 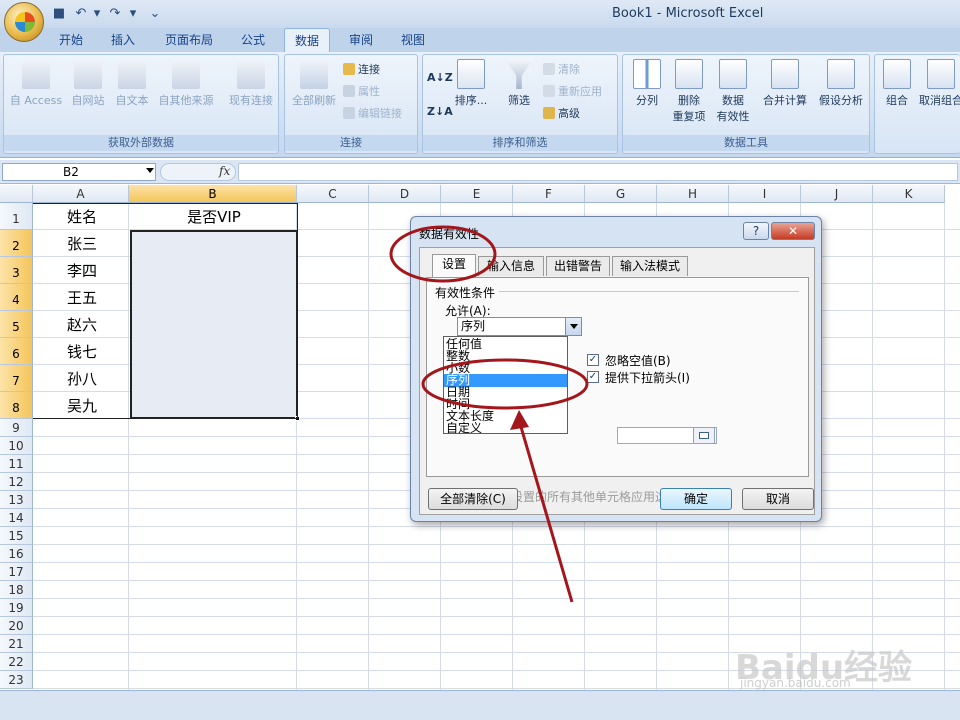 I want to click on cell-a7: 孙八, so click(x=82, y=379).